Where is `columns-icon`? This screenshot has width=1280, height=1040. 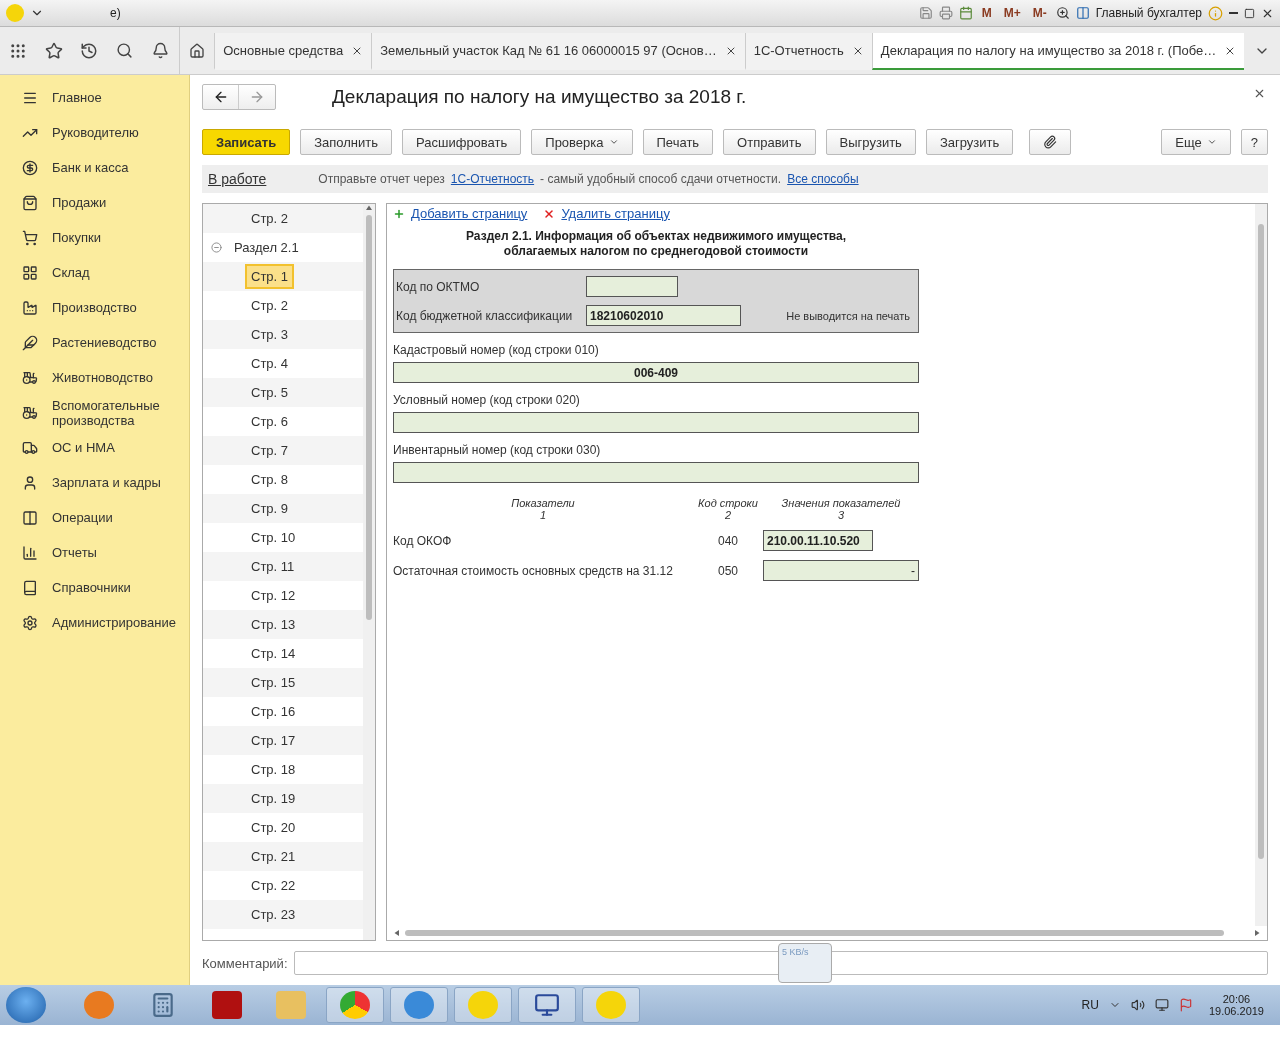
columns-icon is located at coordinates (30, 517).